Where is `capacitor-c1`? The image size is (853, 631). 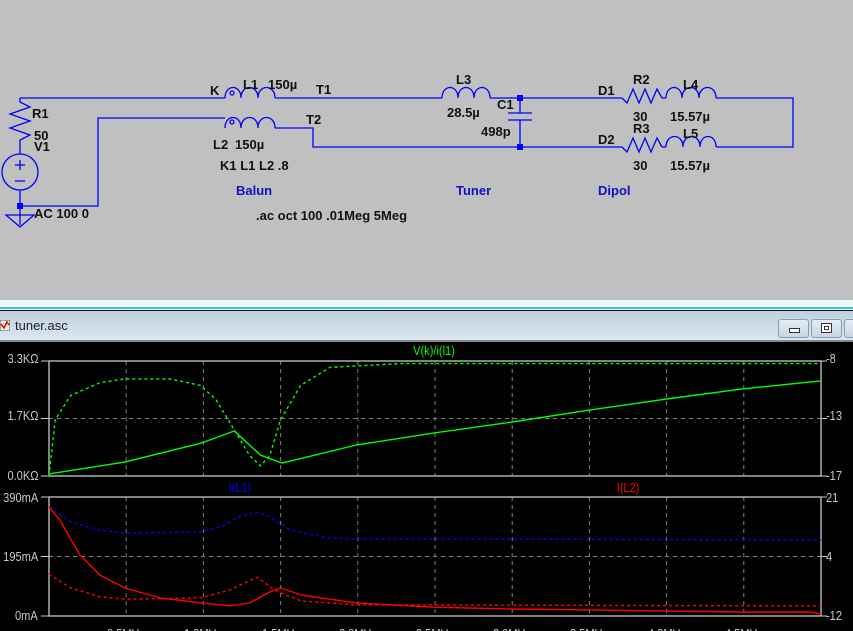 capacitor-c1 is located at coordinates (520, 116).